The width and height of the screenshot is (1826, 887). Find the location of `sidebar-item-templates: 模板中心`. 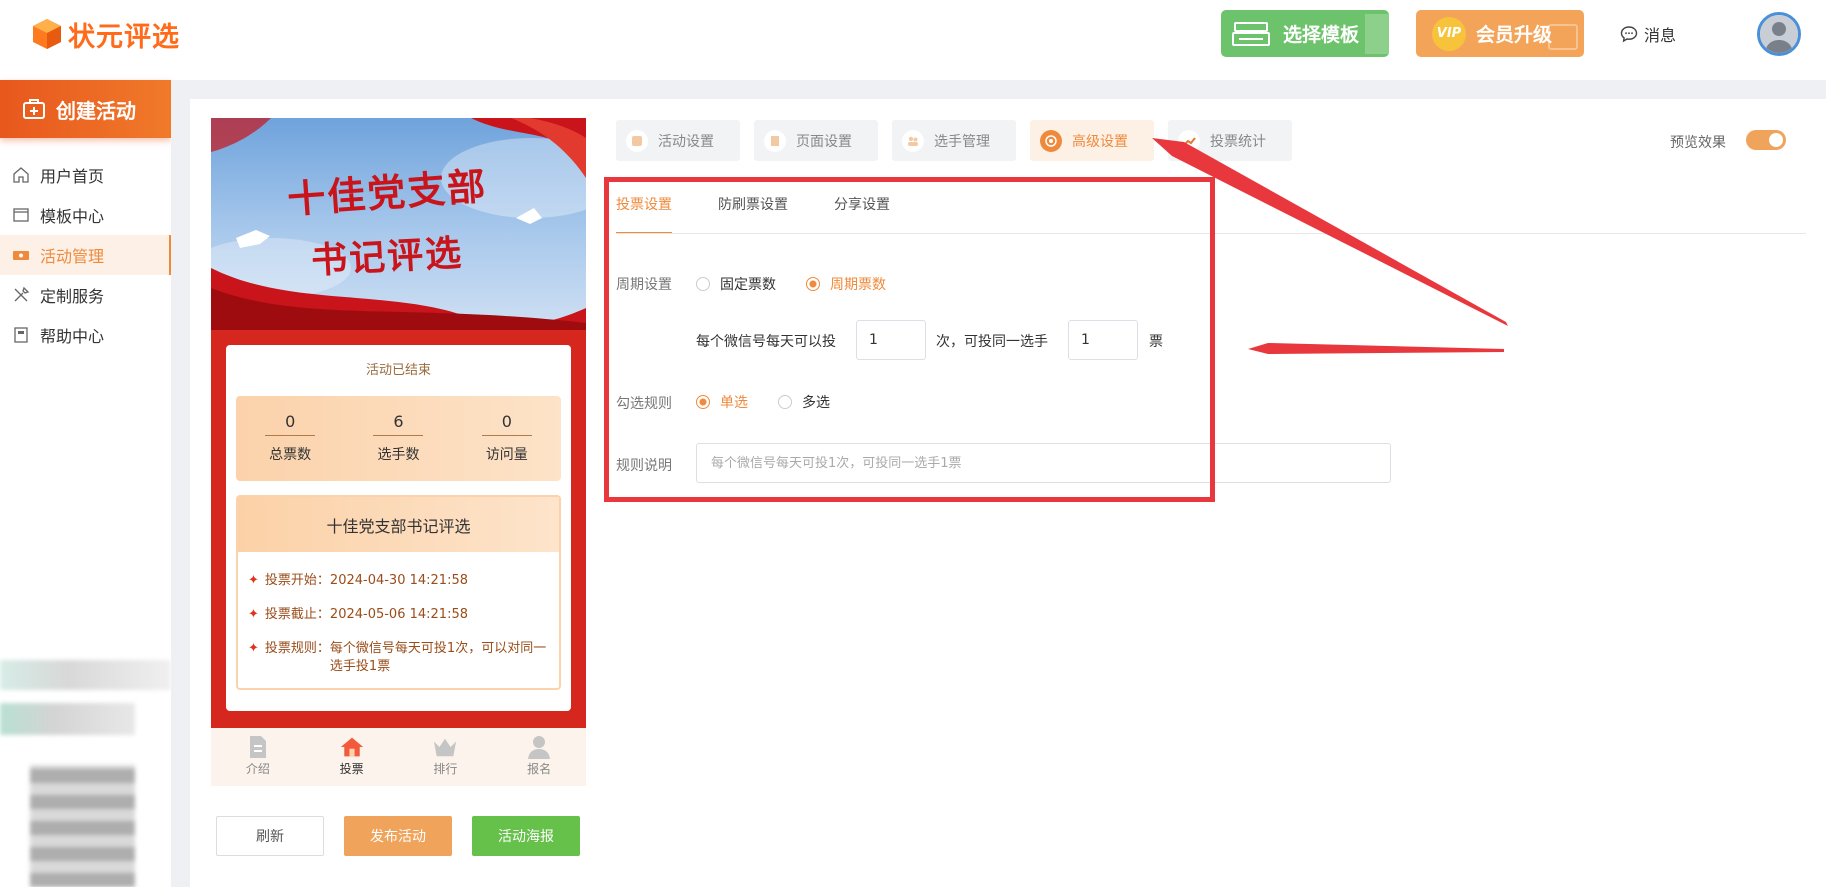

sidebar-item-templates: 模板中心 is located at coordinates (85, 215).